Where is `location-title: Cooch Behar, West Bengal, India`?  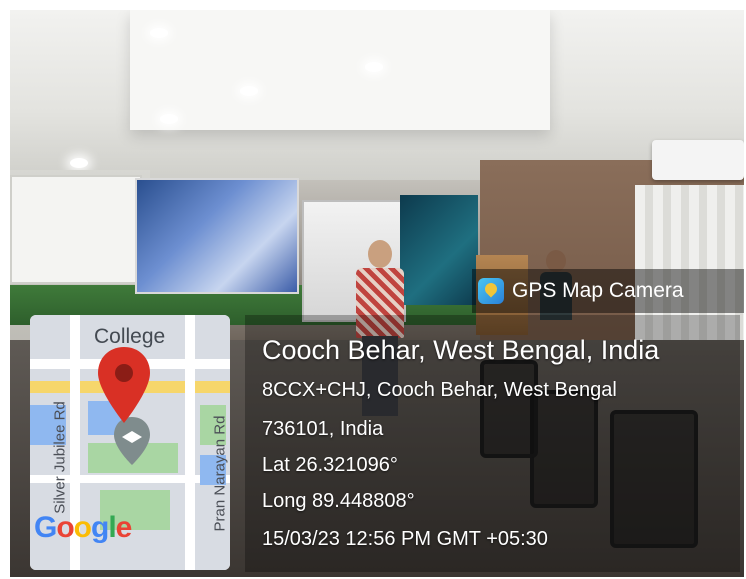 location-title: Cooch Behar, West Bengal, India is located at coordinates (461, 350).